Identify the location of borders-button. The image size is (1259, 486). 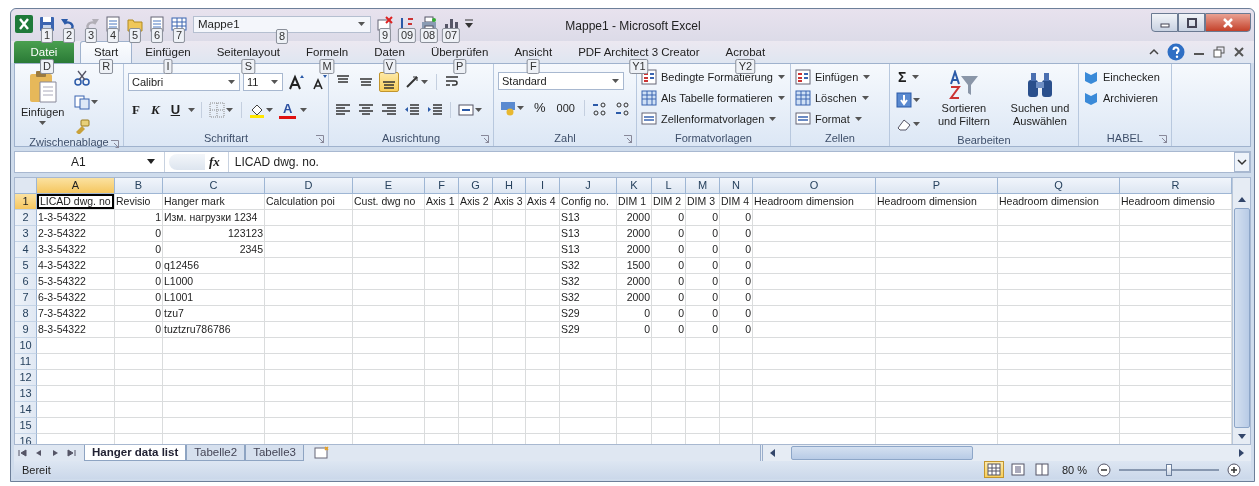
(221, 109).